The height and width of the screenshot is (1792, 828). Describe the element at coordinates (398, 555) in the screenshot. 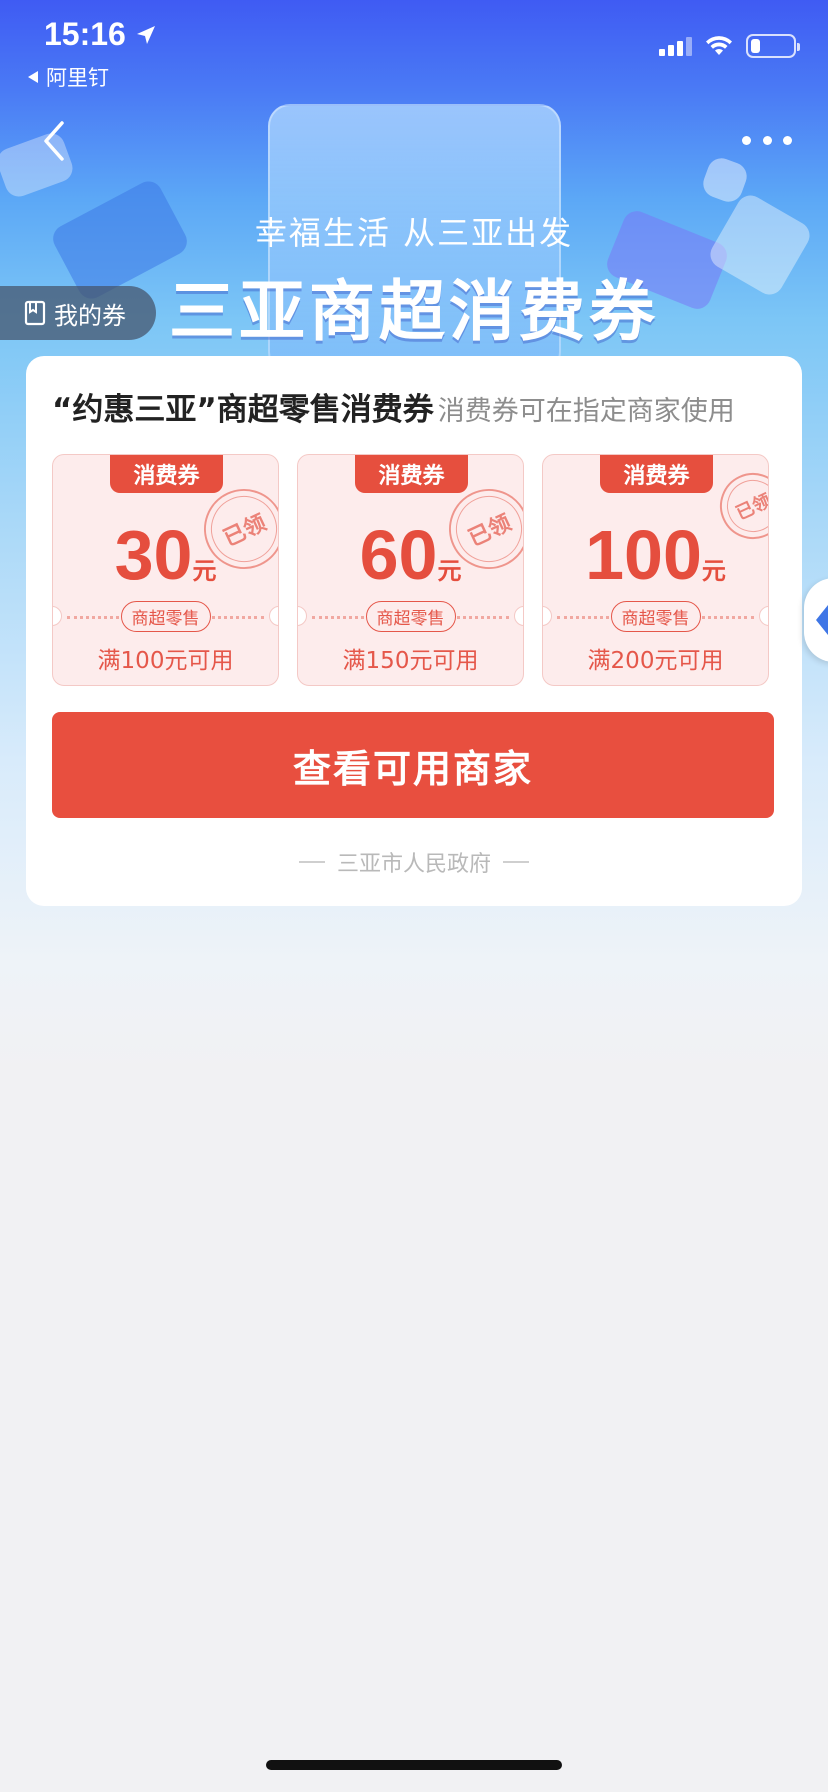

I see `coupon-amount-value: 60` at that location.